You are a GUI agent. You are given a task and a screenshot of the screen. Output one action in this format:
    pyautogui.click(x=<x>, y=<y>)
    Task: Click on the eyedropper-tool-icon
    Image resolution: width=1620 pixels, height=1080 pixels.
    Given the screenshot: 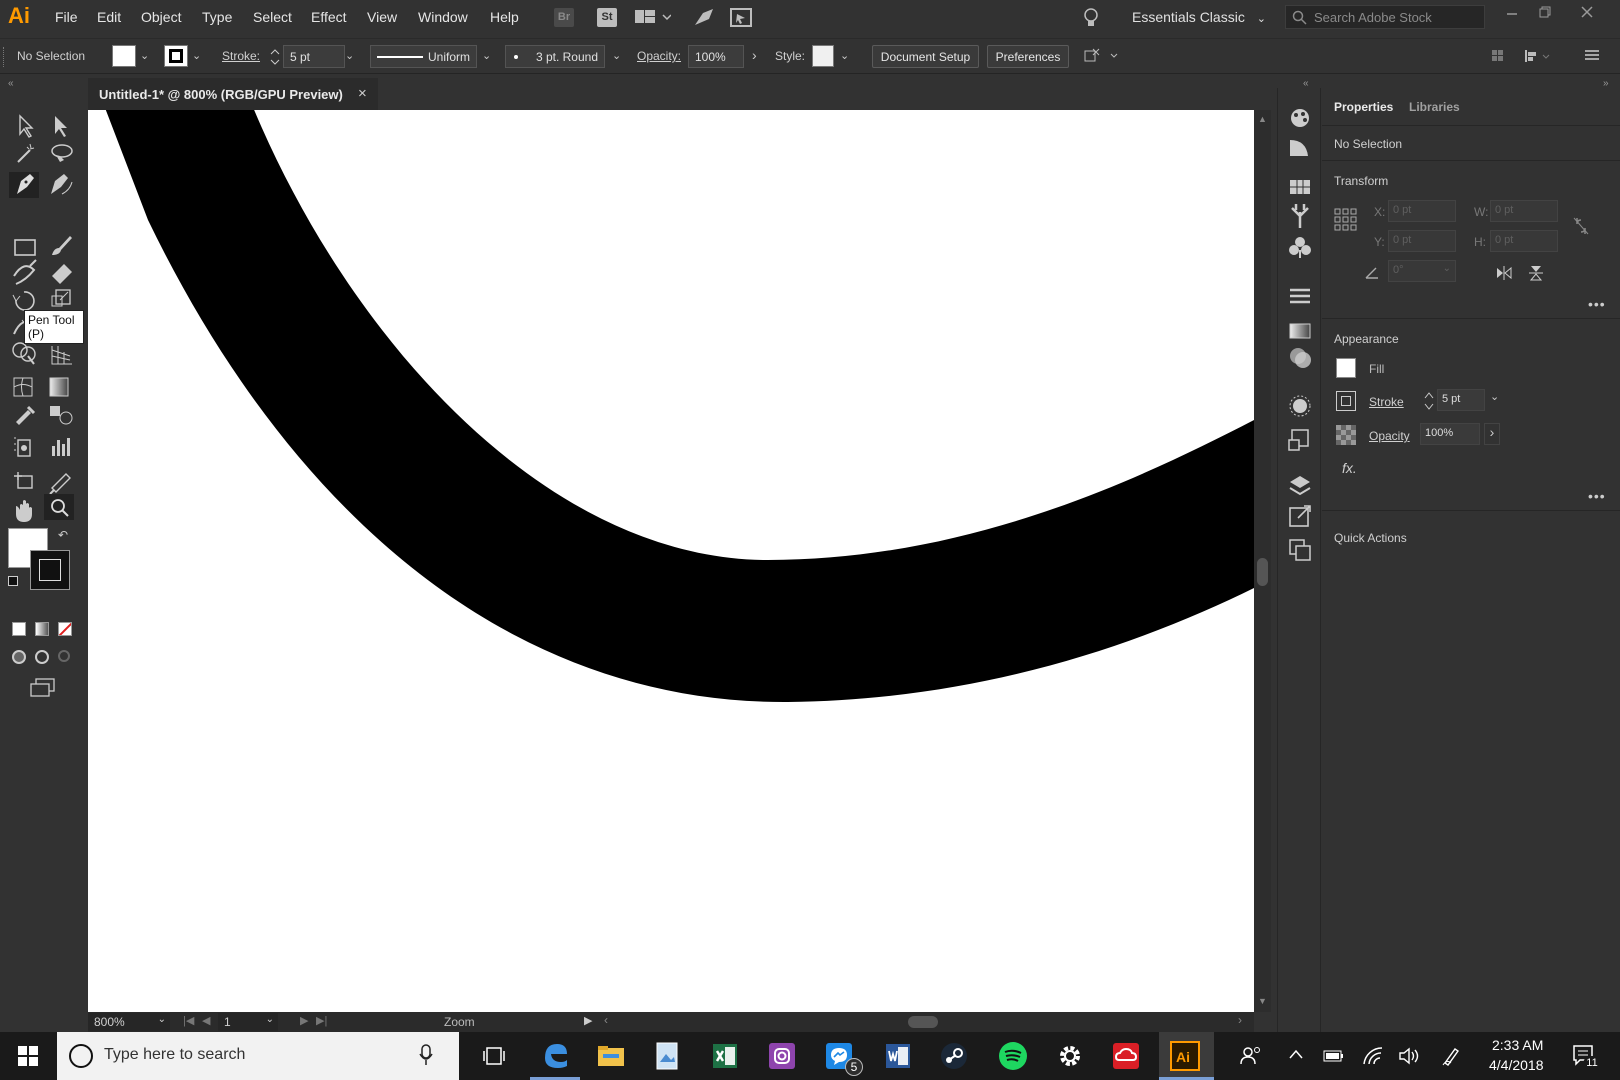 What is the action you would take?
    pyautogui.click(x=26, y=415)
    